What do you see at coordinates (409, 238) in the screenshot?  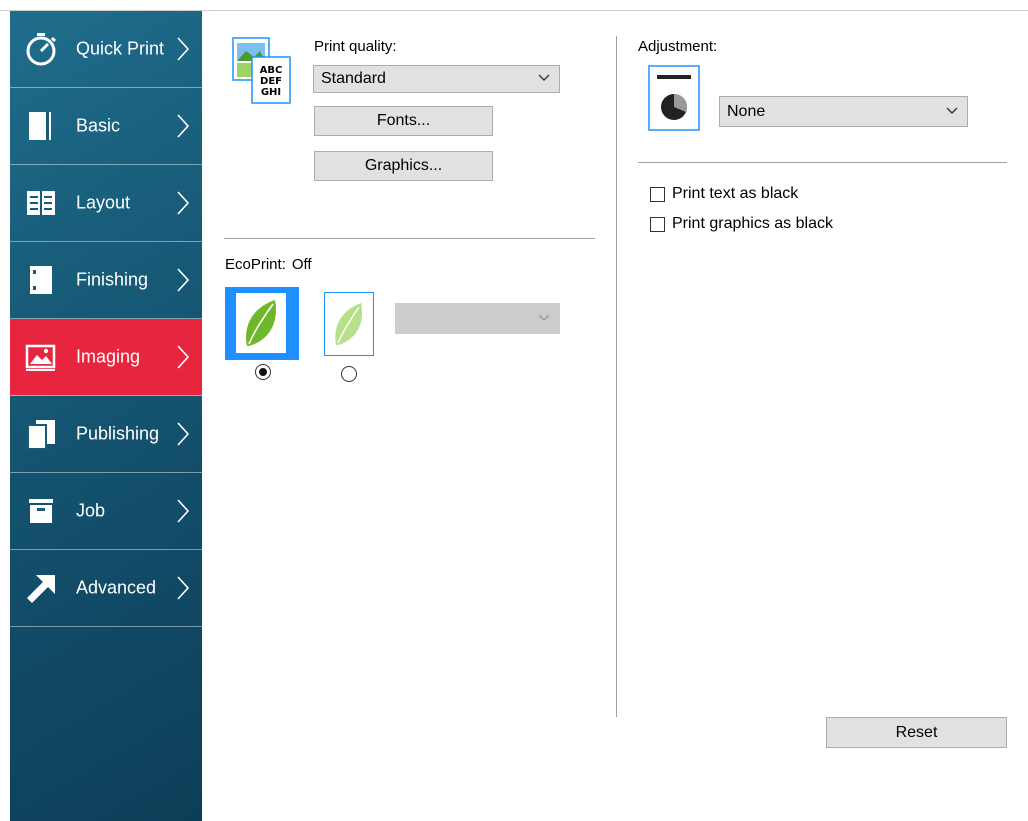 I see `section-divider` at bounding box center [409, 238].